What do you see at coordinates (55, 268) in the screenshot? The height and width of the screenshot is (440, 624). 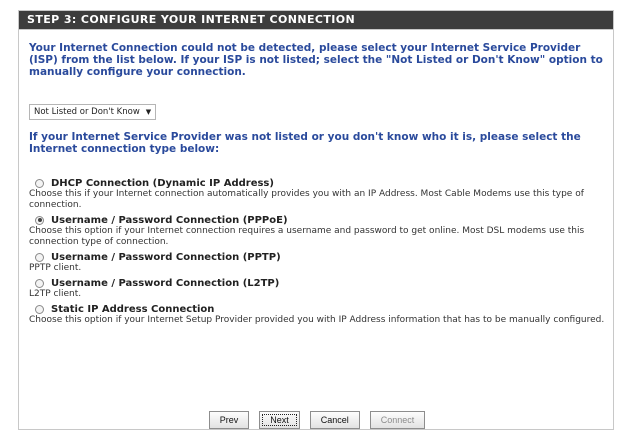 I see `option-pptp-description: PPTP client.` at bounding box center [55, 268].